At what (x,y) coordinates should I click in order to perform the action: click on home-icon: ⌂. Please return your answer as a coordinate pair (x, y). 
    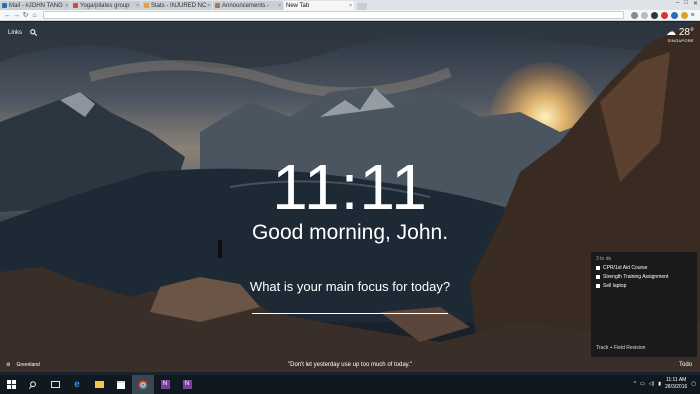
    Looking at the image, I should click on (34, 15).